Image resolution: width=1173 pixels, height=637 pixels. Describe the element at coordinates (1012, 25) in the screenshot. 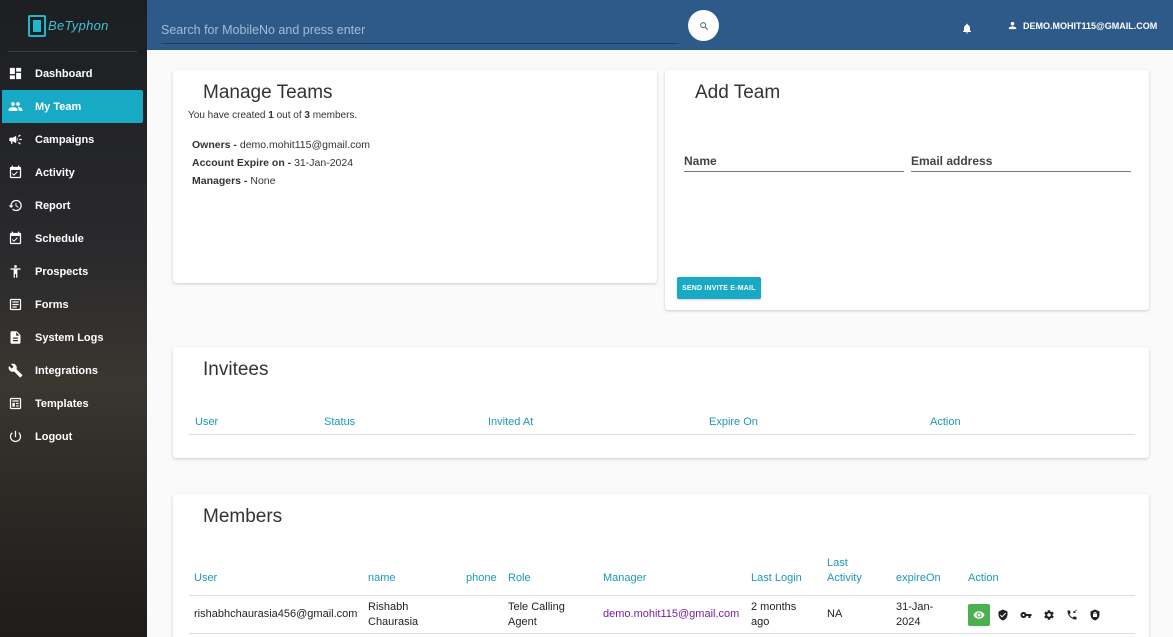

I see `user-icon` at that location.